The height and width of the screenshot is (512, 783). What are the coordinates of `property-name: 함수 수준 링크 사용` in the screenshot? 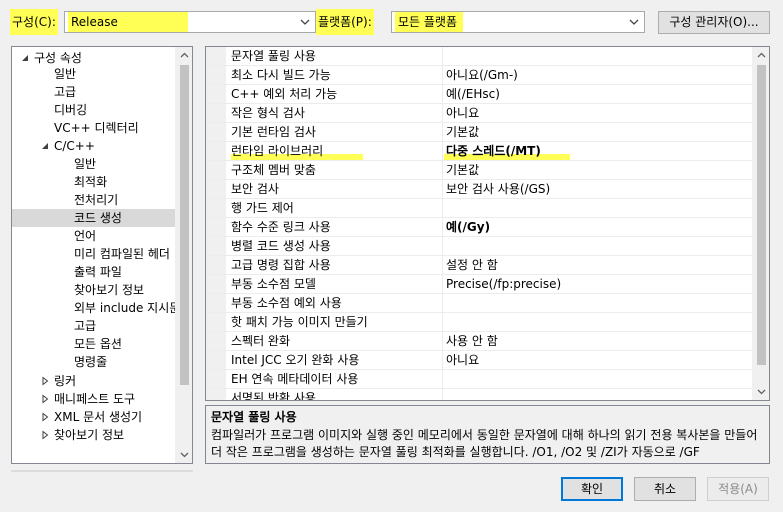 It's located at (281, 227).